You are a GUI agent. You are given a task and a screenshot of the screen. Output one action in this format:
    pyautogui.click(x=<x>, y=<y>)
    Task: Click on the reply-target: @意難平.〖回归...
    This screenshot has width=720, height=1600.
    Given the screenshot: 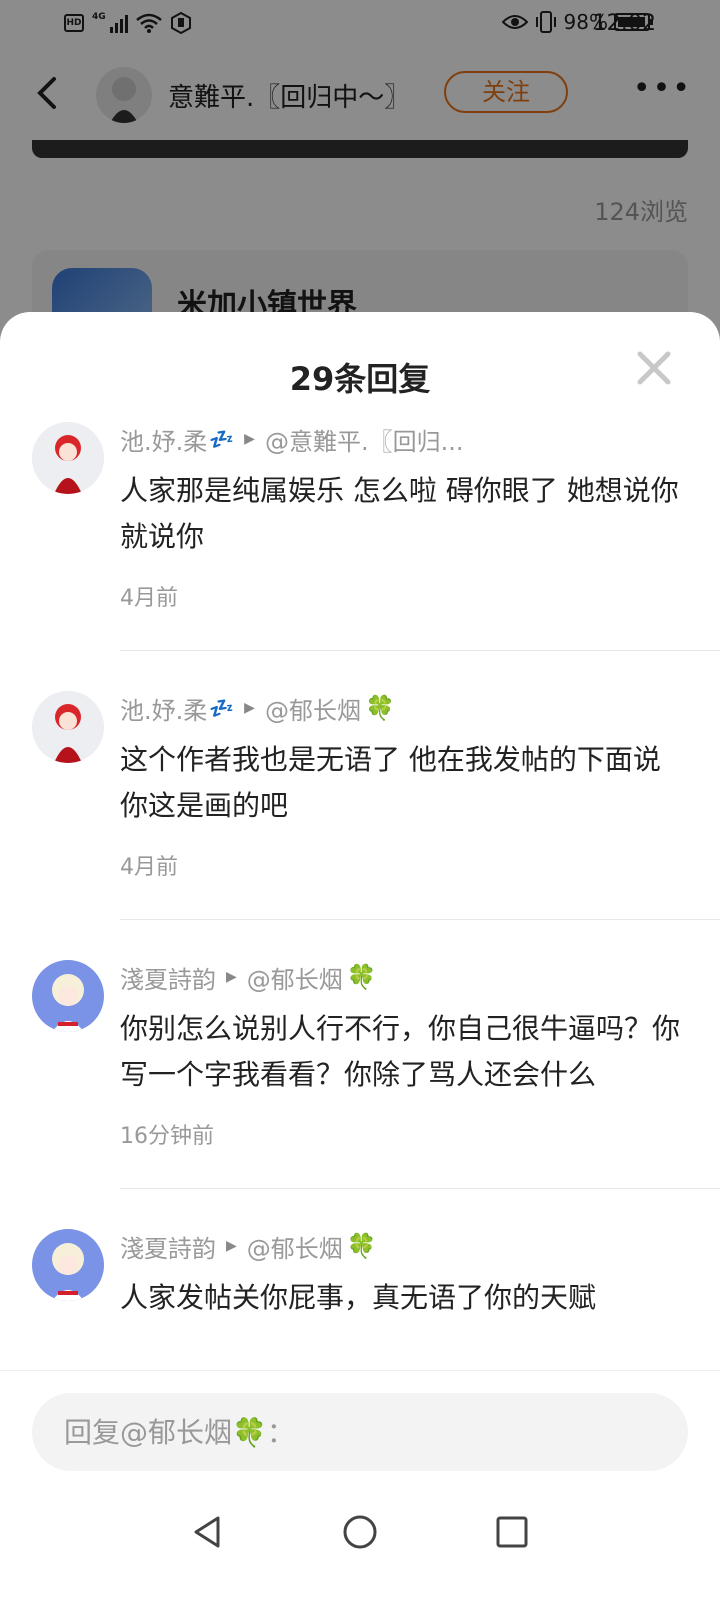 What is the action you would take?
    pyautogui.click(x=364, y=439)
    